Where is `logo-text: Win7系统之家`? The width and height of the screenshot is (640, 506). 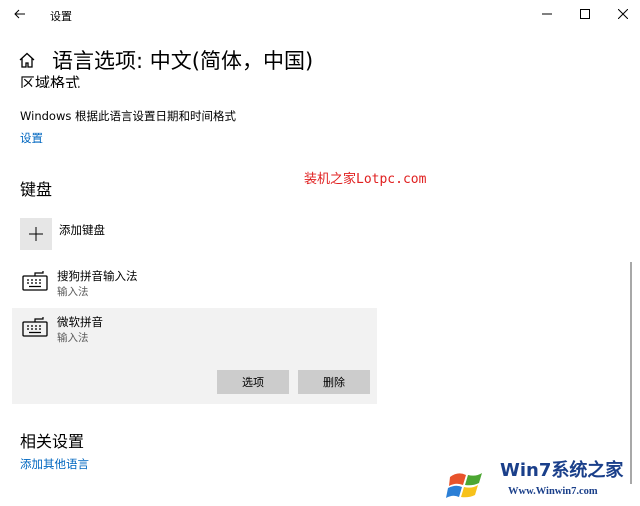
logo-text: Win7系统之家 is located at coordinates (562, 470).